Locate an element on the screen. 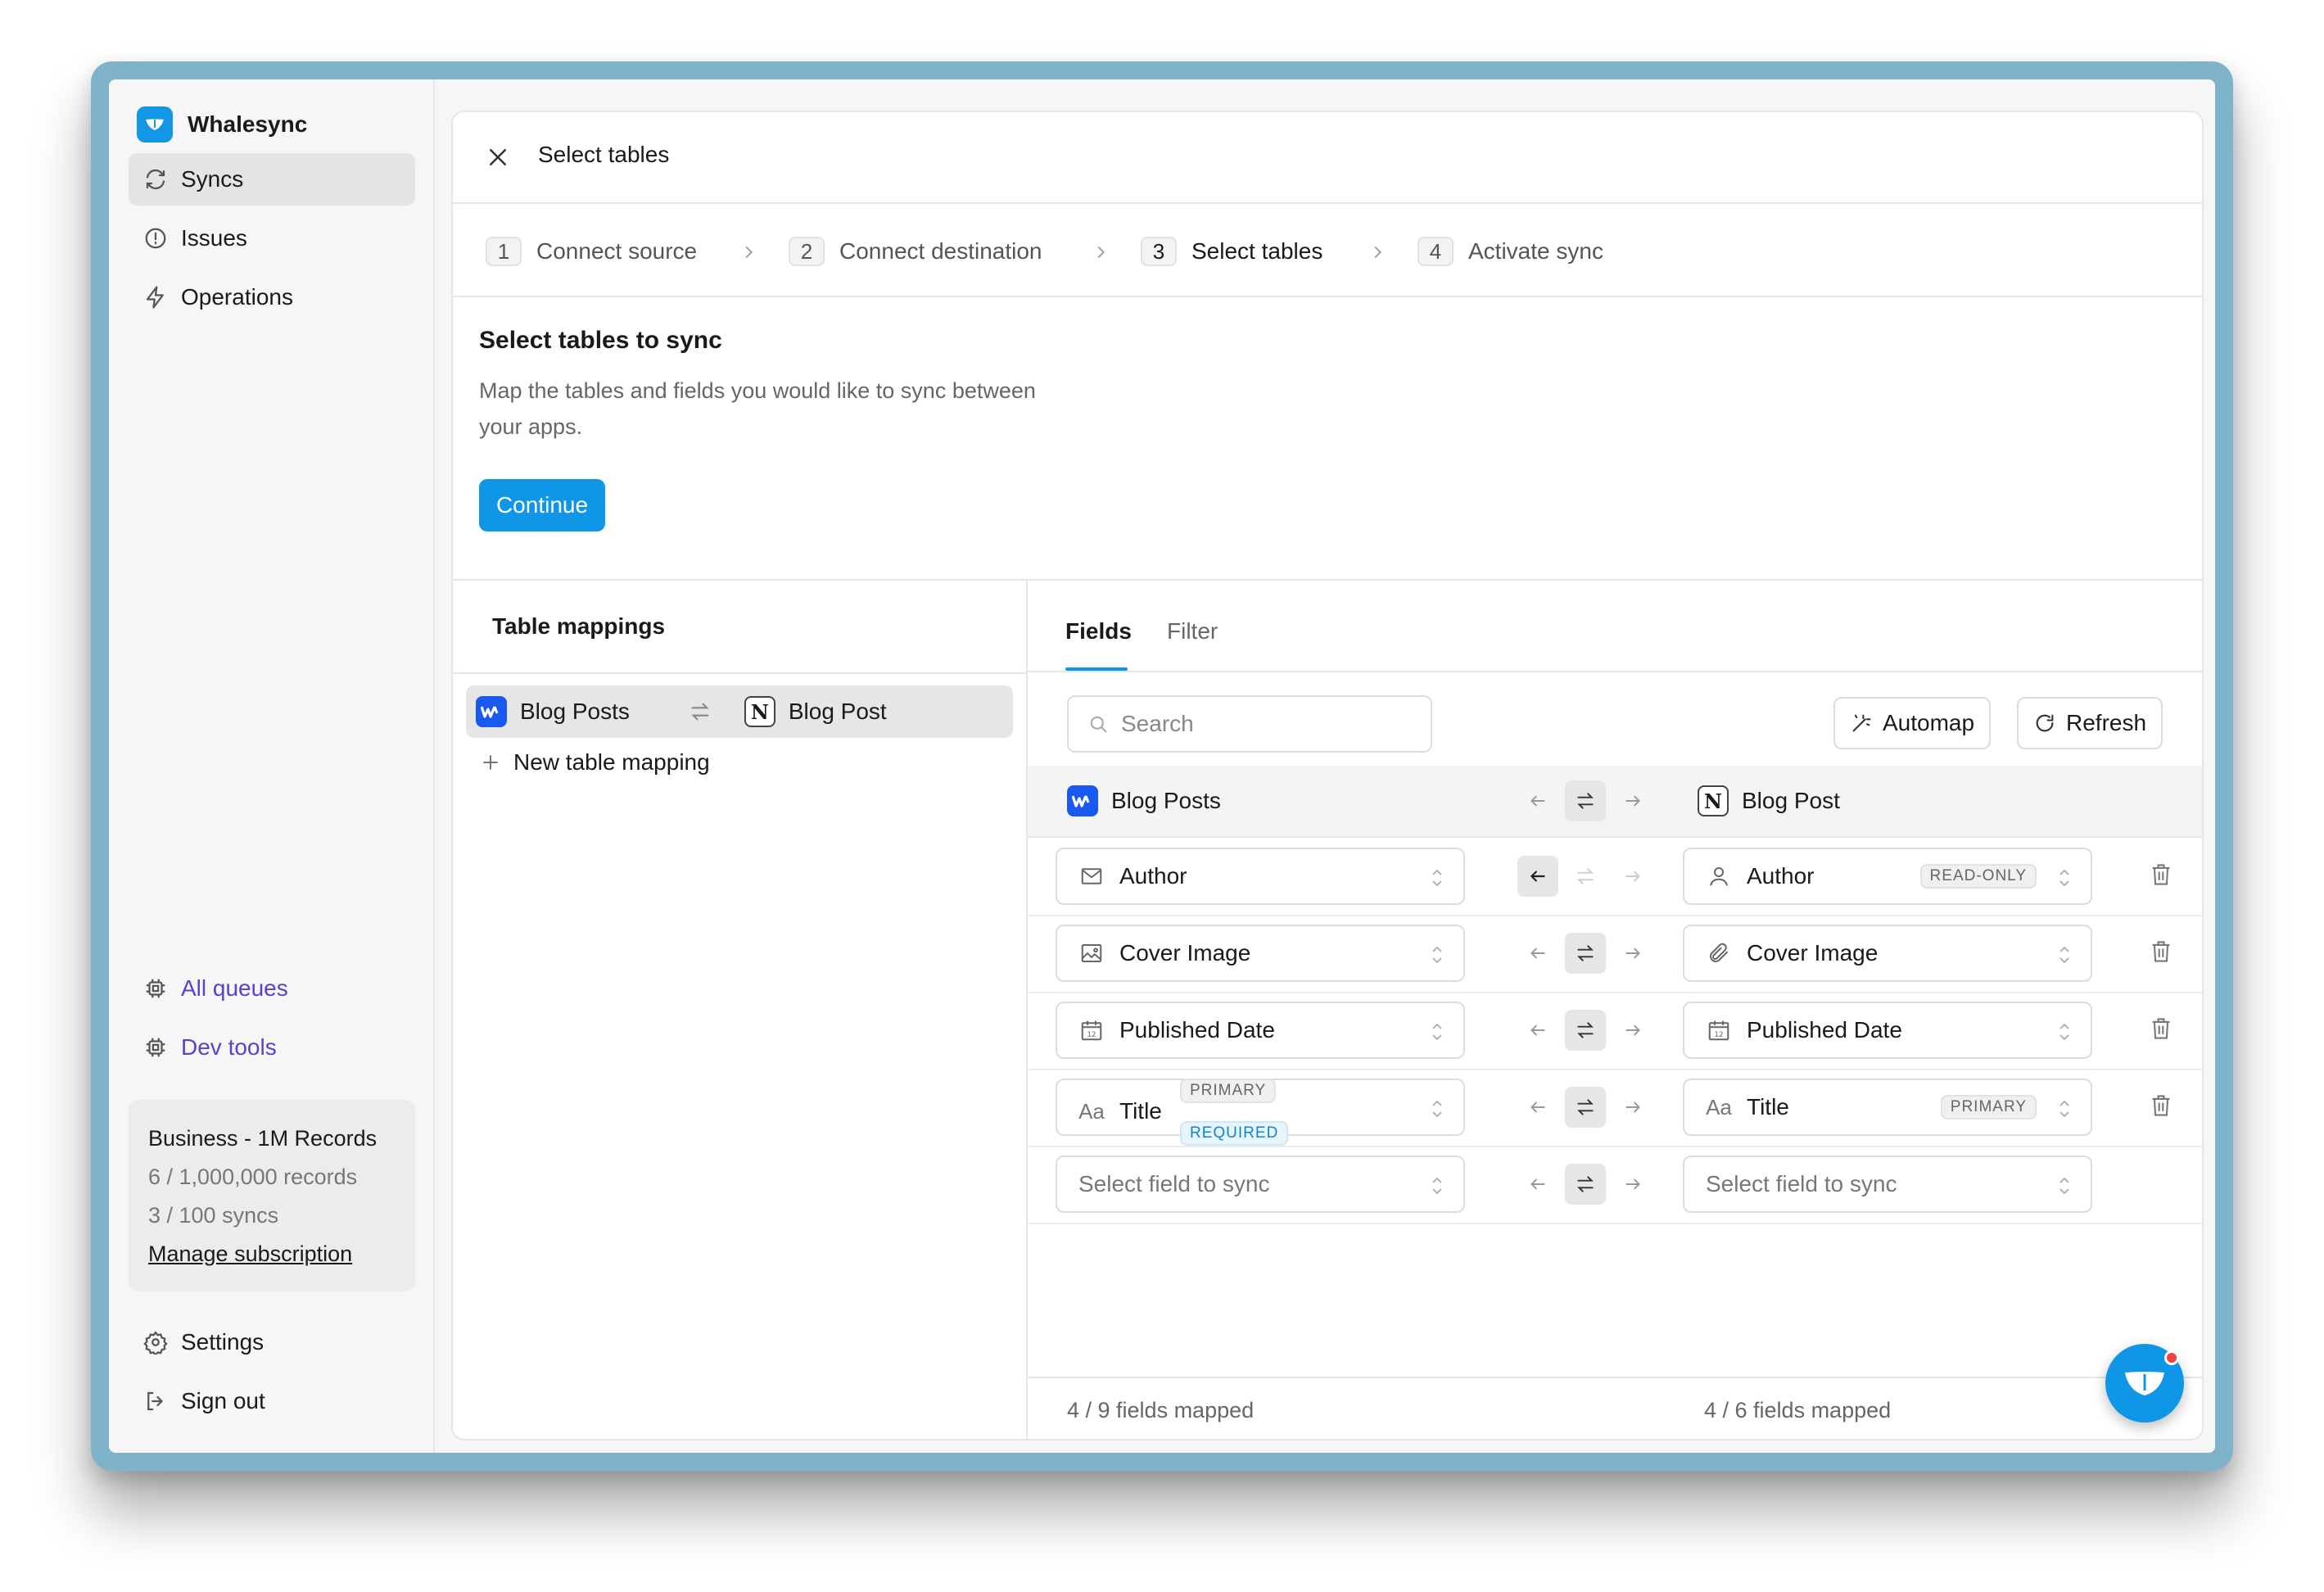 This screenshot has height=1592, width=2324. calendar-icon: 12 is located at coordinates (1091, 1030).